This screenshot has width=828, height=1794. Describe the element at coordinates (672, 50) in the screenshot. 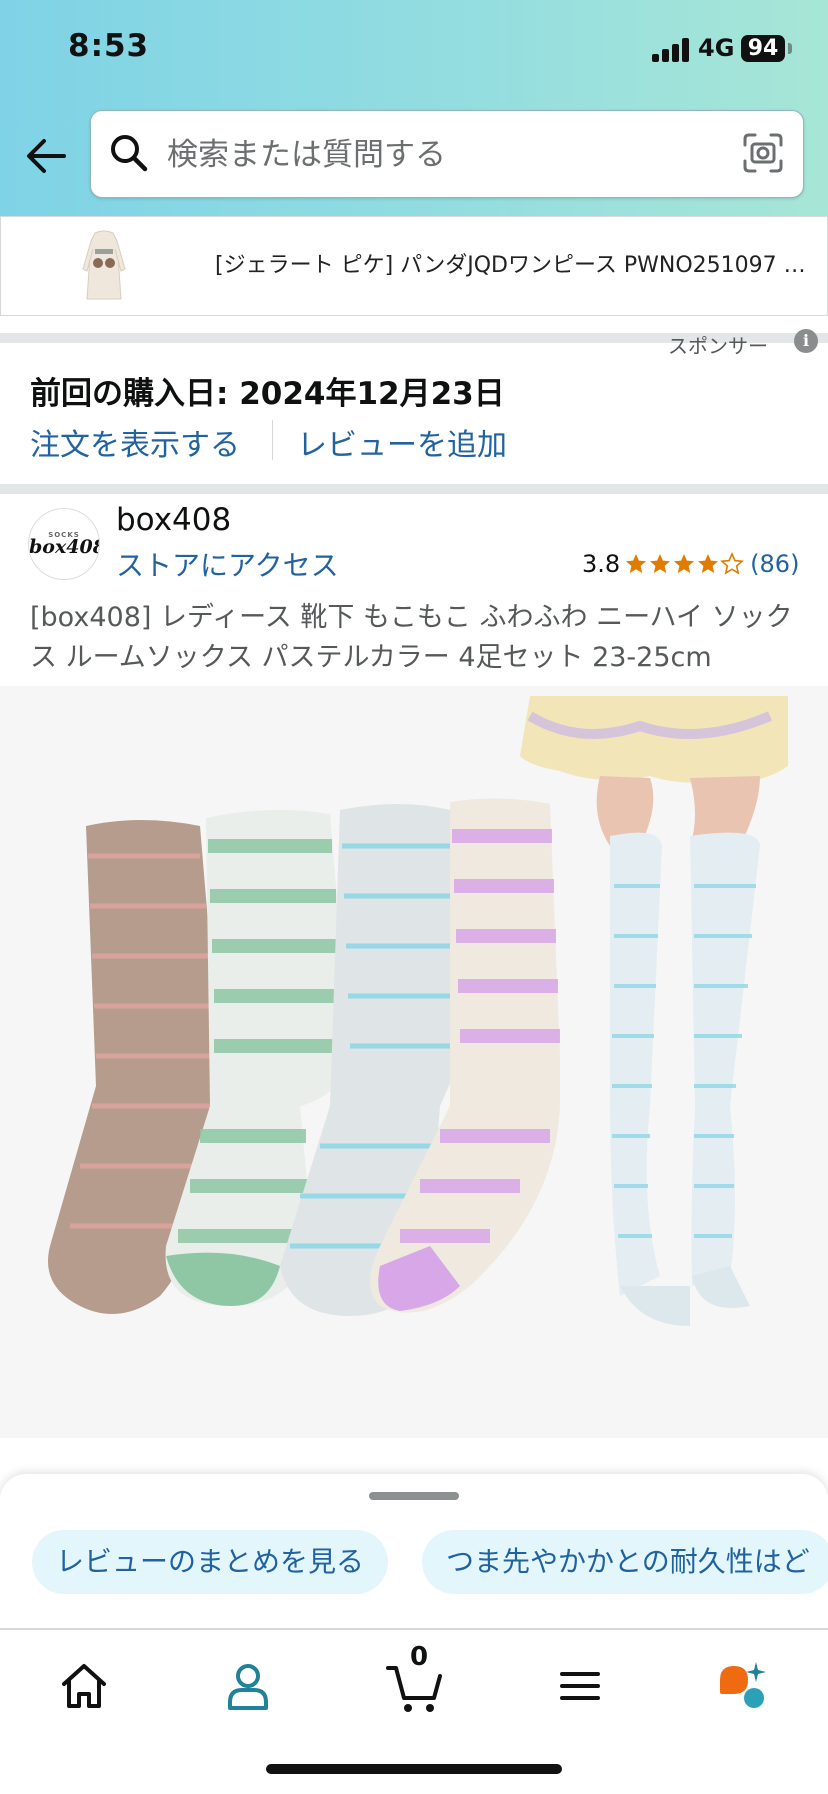

I see `signal-icon` at that location.